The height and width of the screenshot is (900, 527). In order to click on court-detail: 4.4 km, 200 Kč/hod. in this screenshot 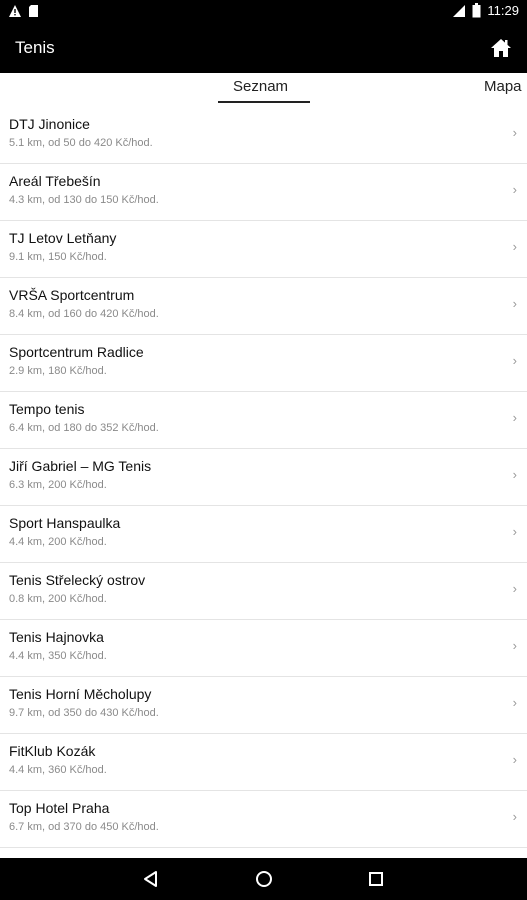, I will do `click(58, 542)`.